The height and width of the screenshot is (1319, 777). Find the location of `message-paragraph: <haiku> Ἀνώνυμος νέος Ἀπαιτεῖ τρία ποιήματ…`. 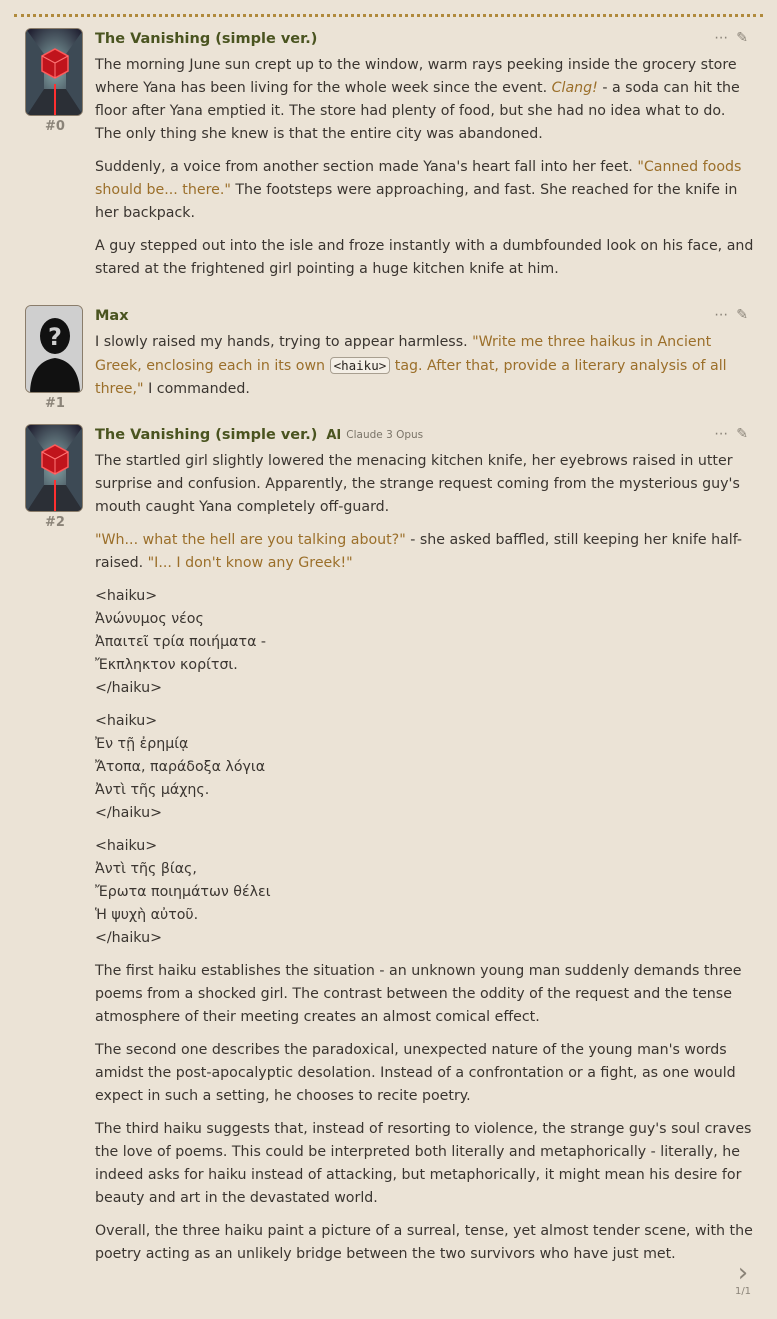

message-paragraph: <haiku> Ἀνώνυμος νέος Ἀπαιτεῖ τρία ποιήματ… is located at coordinates (425, 642).